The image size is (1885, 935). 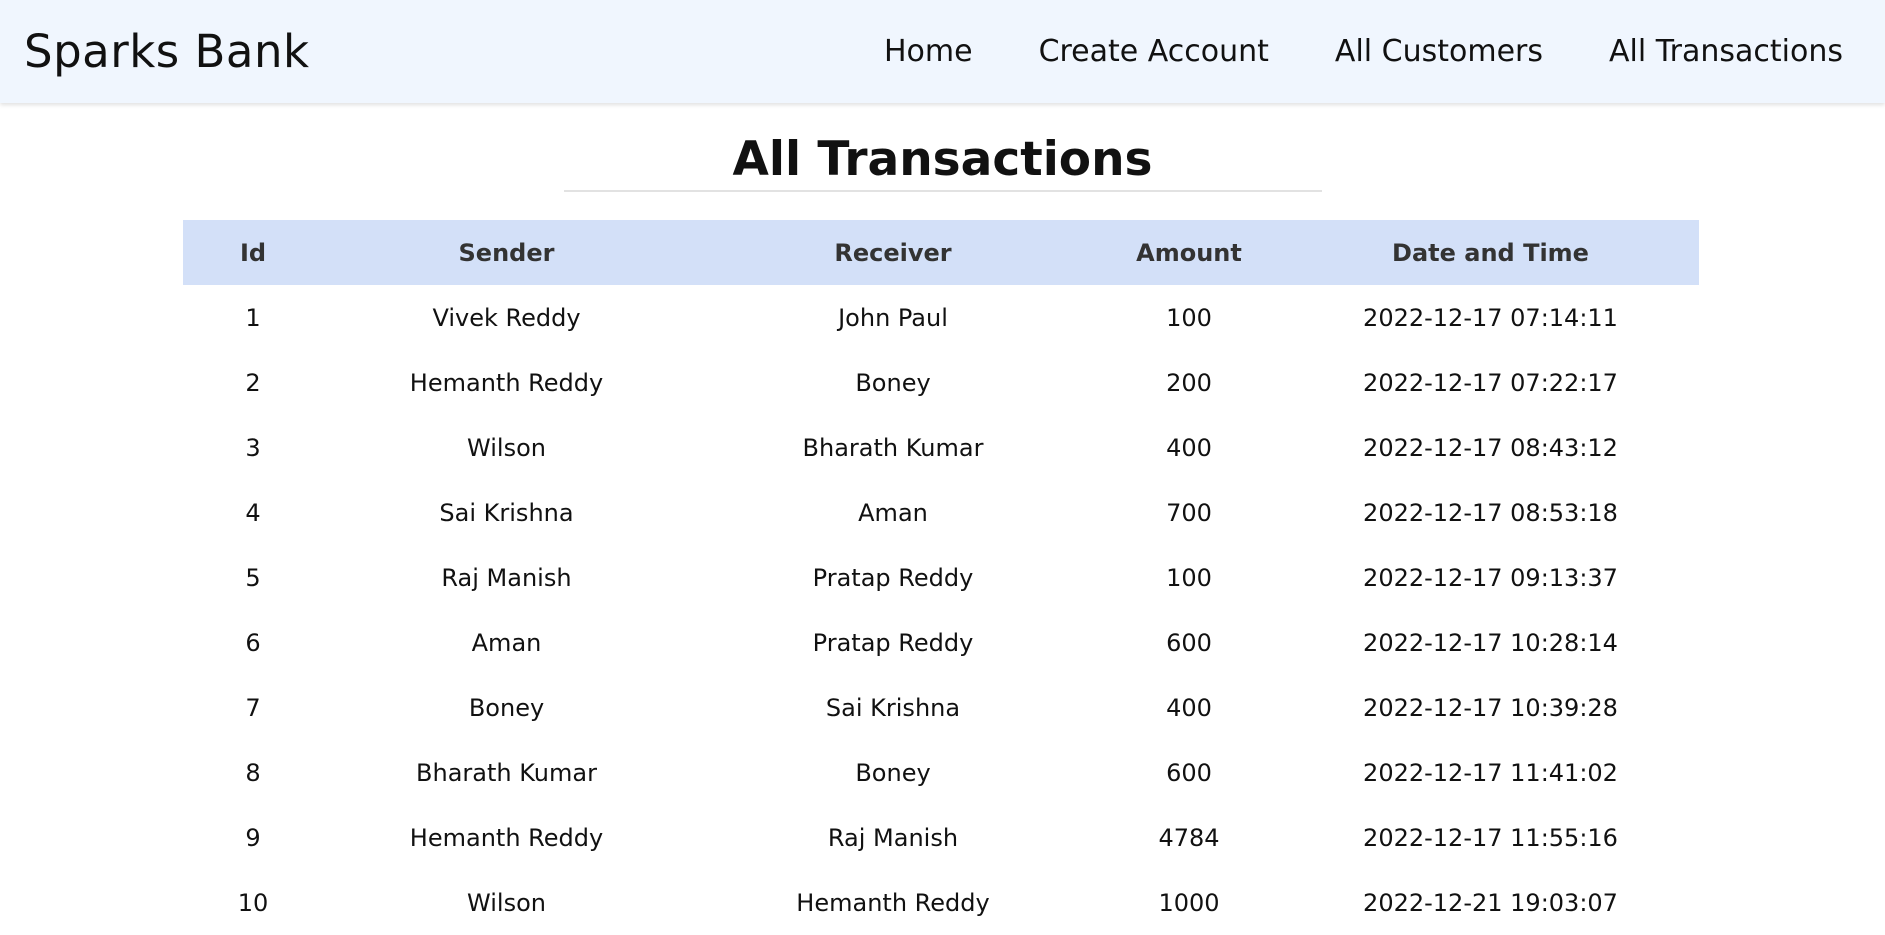 What do you see at coordinates (253, 577) in the screenshot?
I see `cell-id: 5` at bounding box center [253, 577].